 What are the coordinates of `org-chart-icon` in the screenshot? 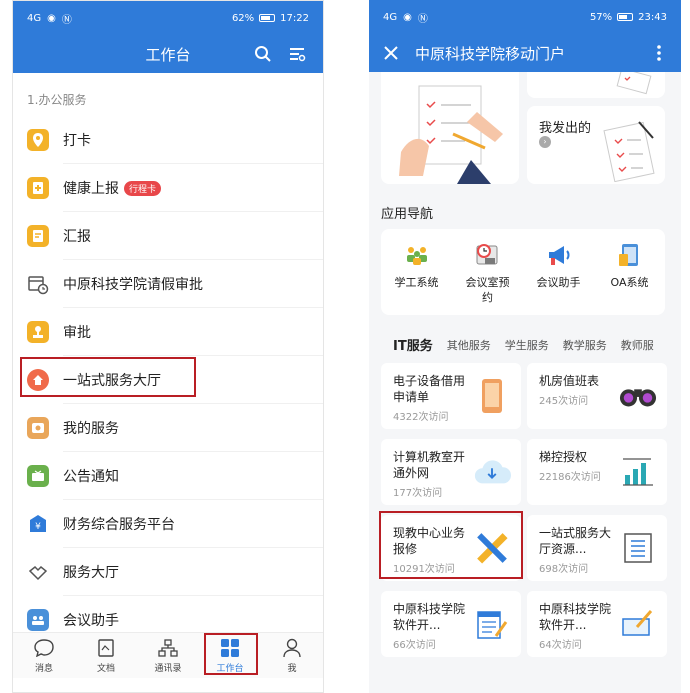 It's located at (168, 648).